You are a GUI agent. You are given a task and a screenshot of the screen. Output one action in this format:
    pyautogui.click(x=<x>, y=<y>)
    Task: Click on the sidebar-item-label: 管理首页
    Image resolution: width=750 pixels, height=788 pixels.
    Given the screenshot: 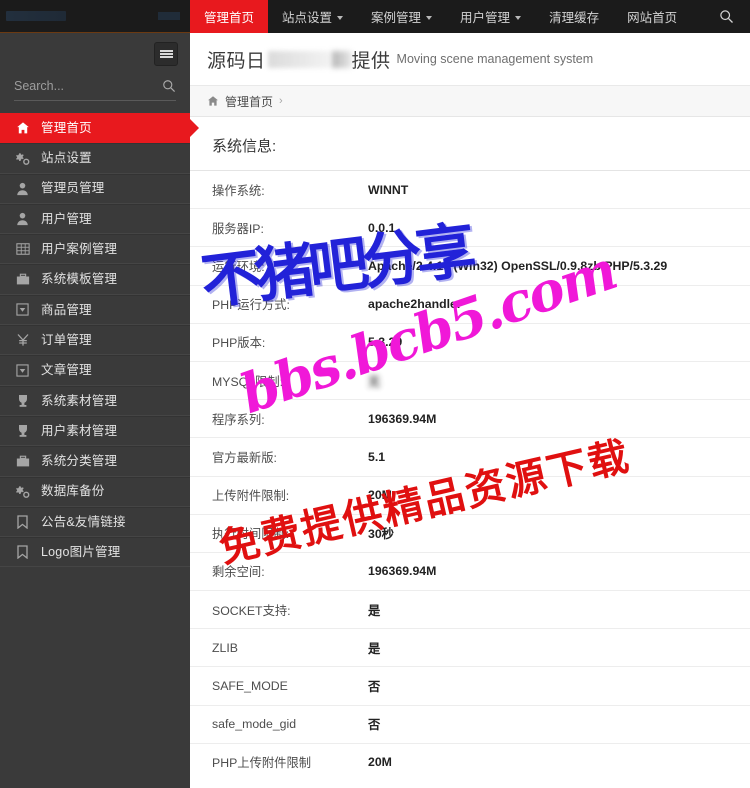 What is the action you would take?
    pyautogui.click(x=66, y=127)
    